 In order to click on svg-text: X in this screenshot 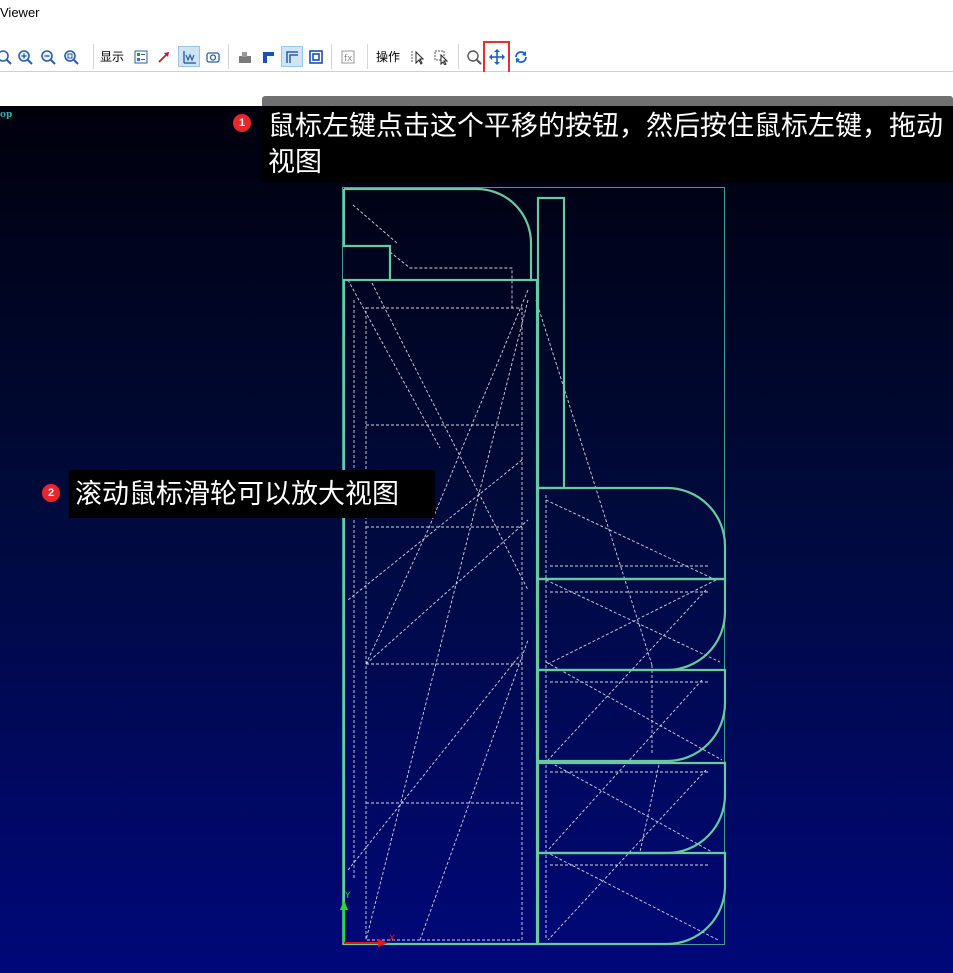, I will do `click(392, 939)`.